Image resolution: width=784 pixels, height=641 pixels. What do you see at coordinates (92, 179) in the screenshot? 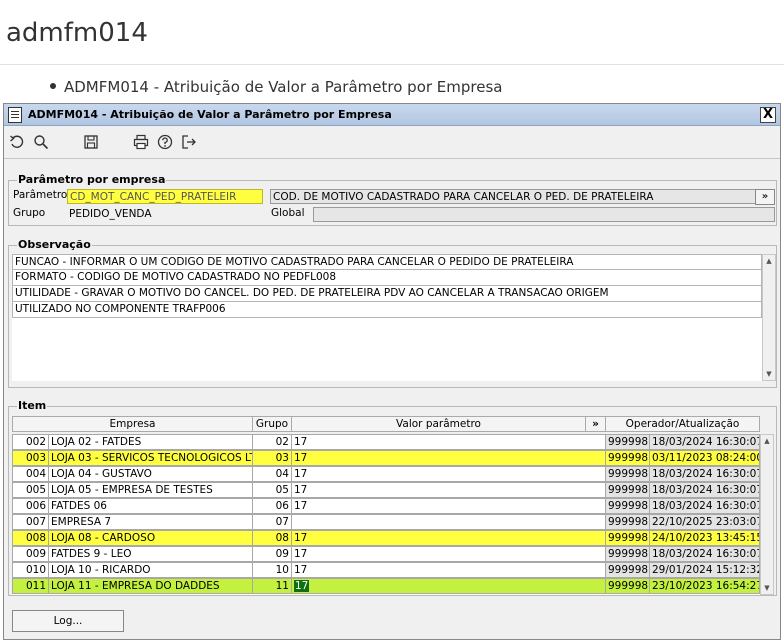
I see `parametro-group-legend: Parâmetro por empresa` at bounding box center [92, 179].